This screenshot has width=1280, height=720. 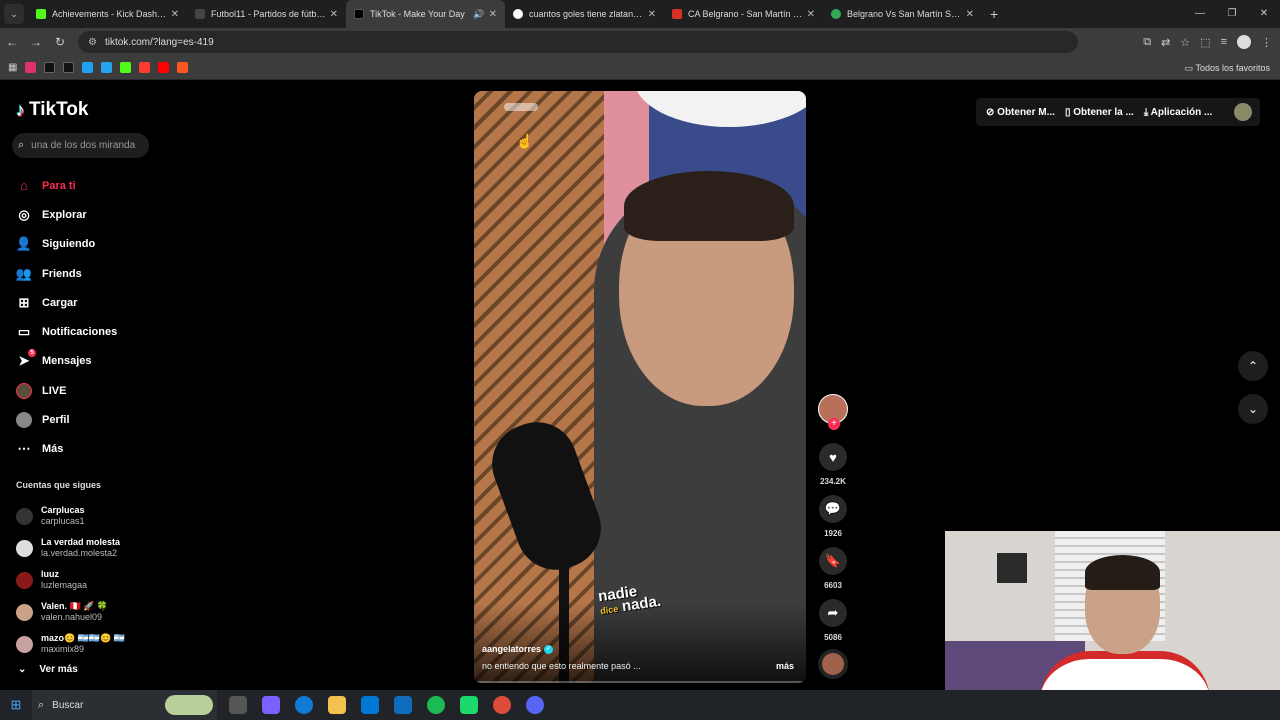 I want to click on comment-icon: 💬, so click(x=833, y=509).